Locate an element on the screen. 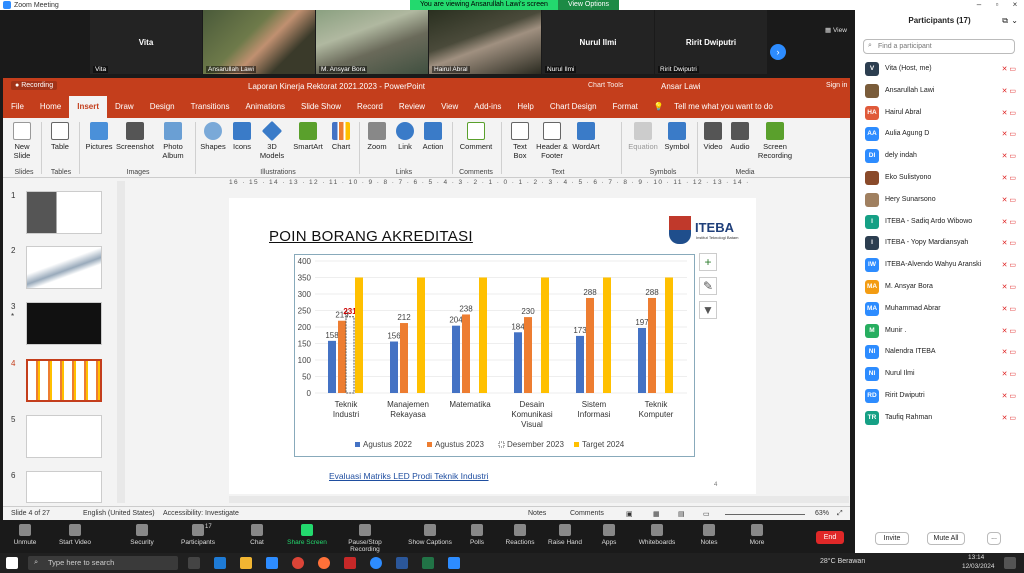 The width and height of the screenshot is (1024, 573). language-status: English (United States) is located at coordinates (119, 513).